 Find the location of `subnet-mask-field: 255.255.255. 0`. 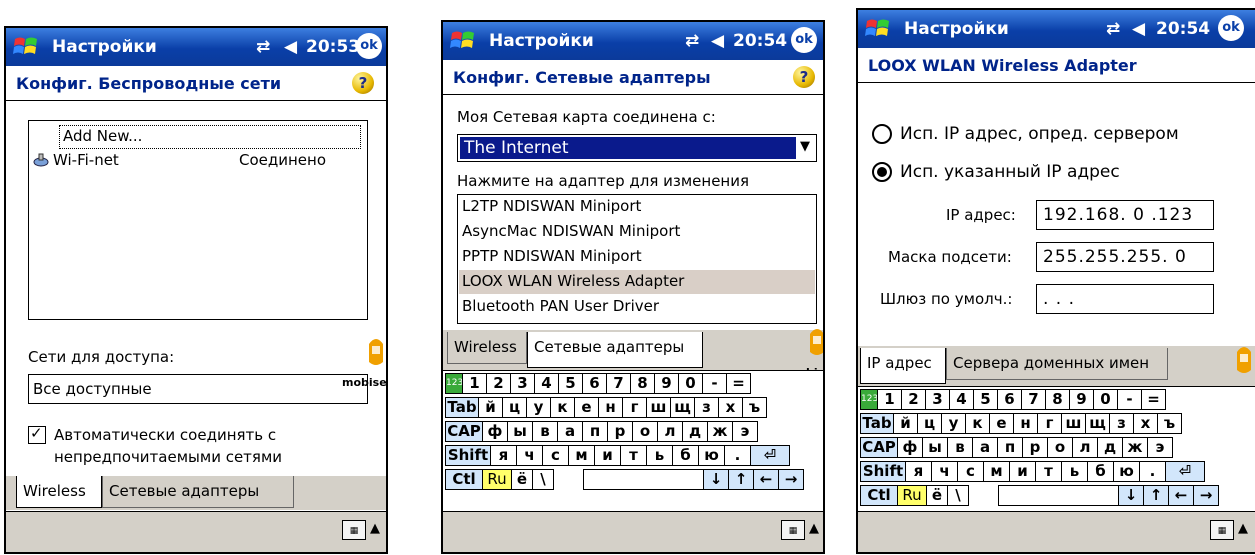

subnet-mask-field: 255.255.255. 0 is located at coordinates (1125, 257).